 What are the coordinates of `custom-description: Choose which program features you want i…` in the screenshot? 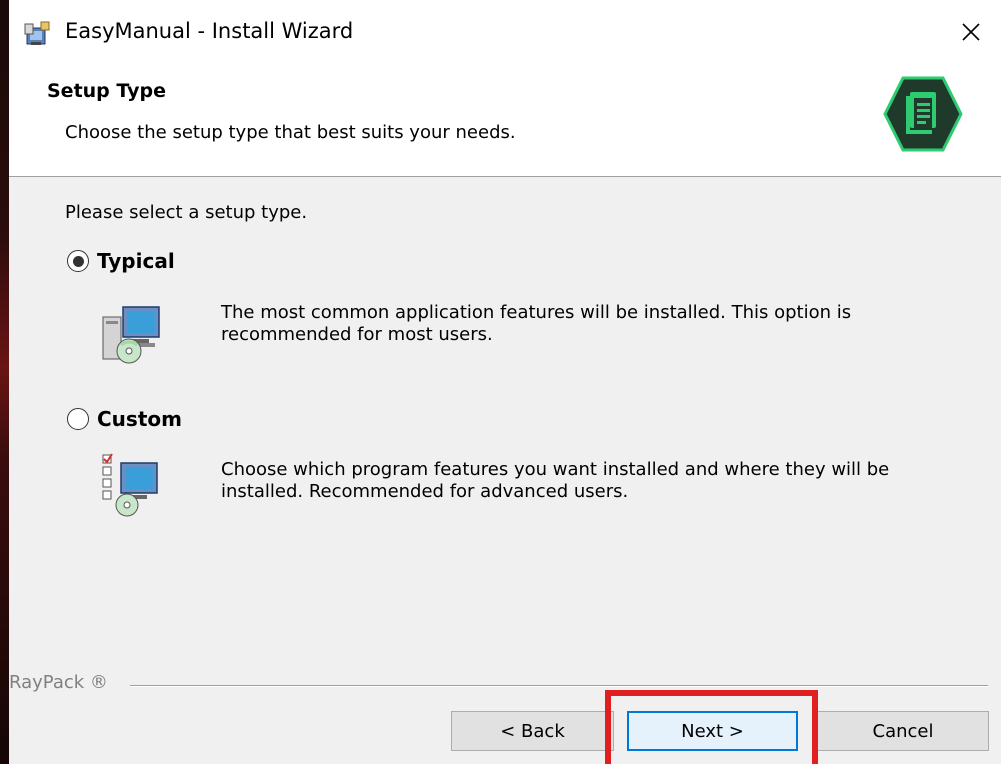 It's located at (555, 480).